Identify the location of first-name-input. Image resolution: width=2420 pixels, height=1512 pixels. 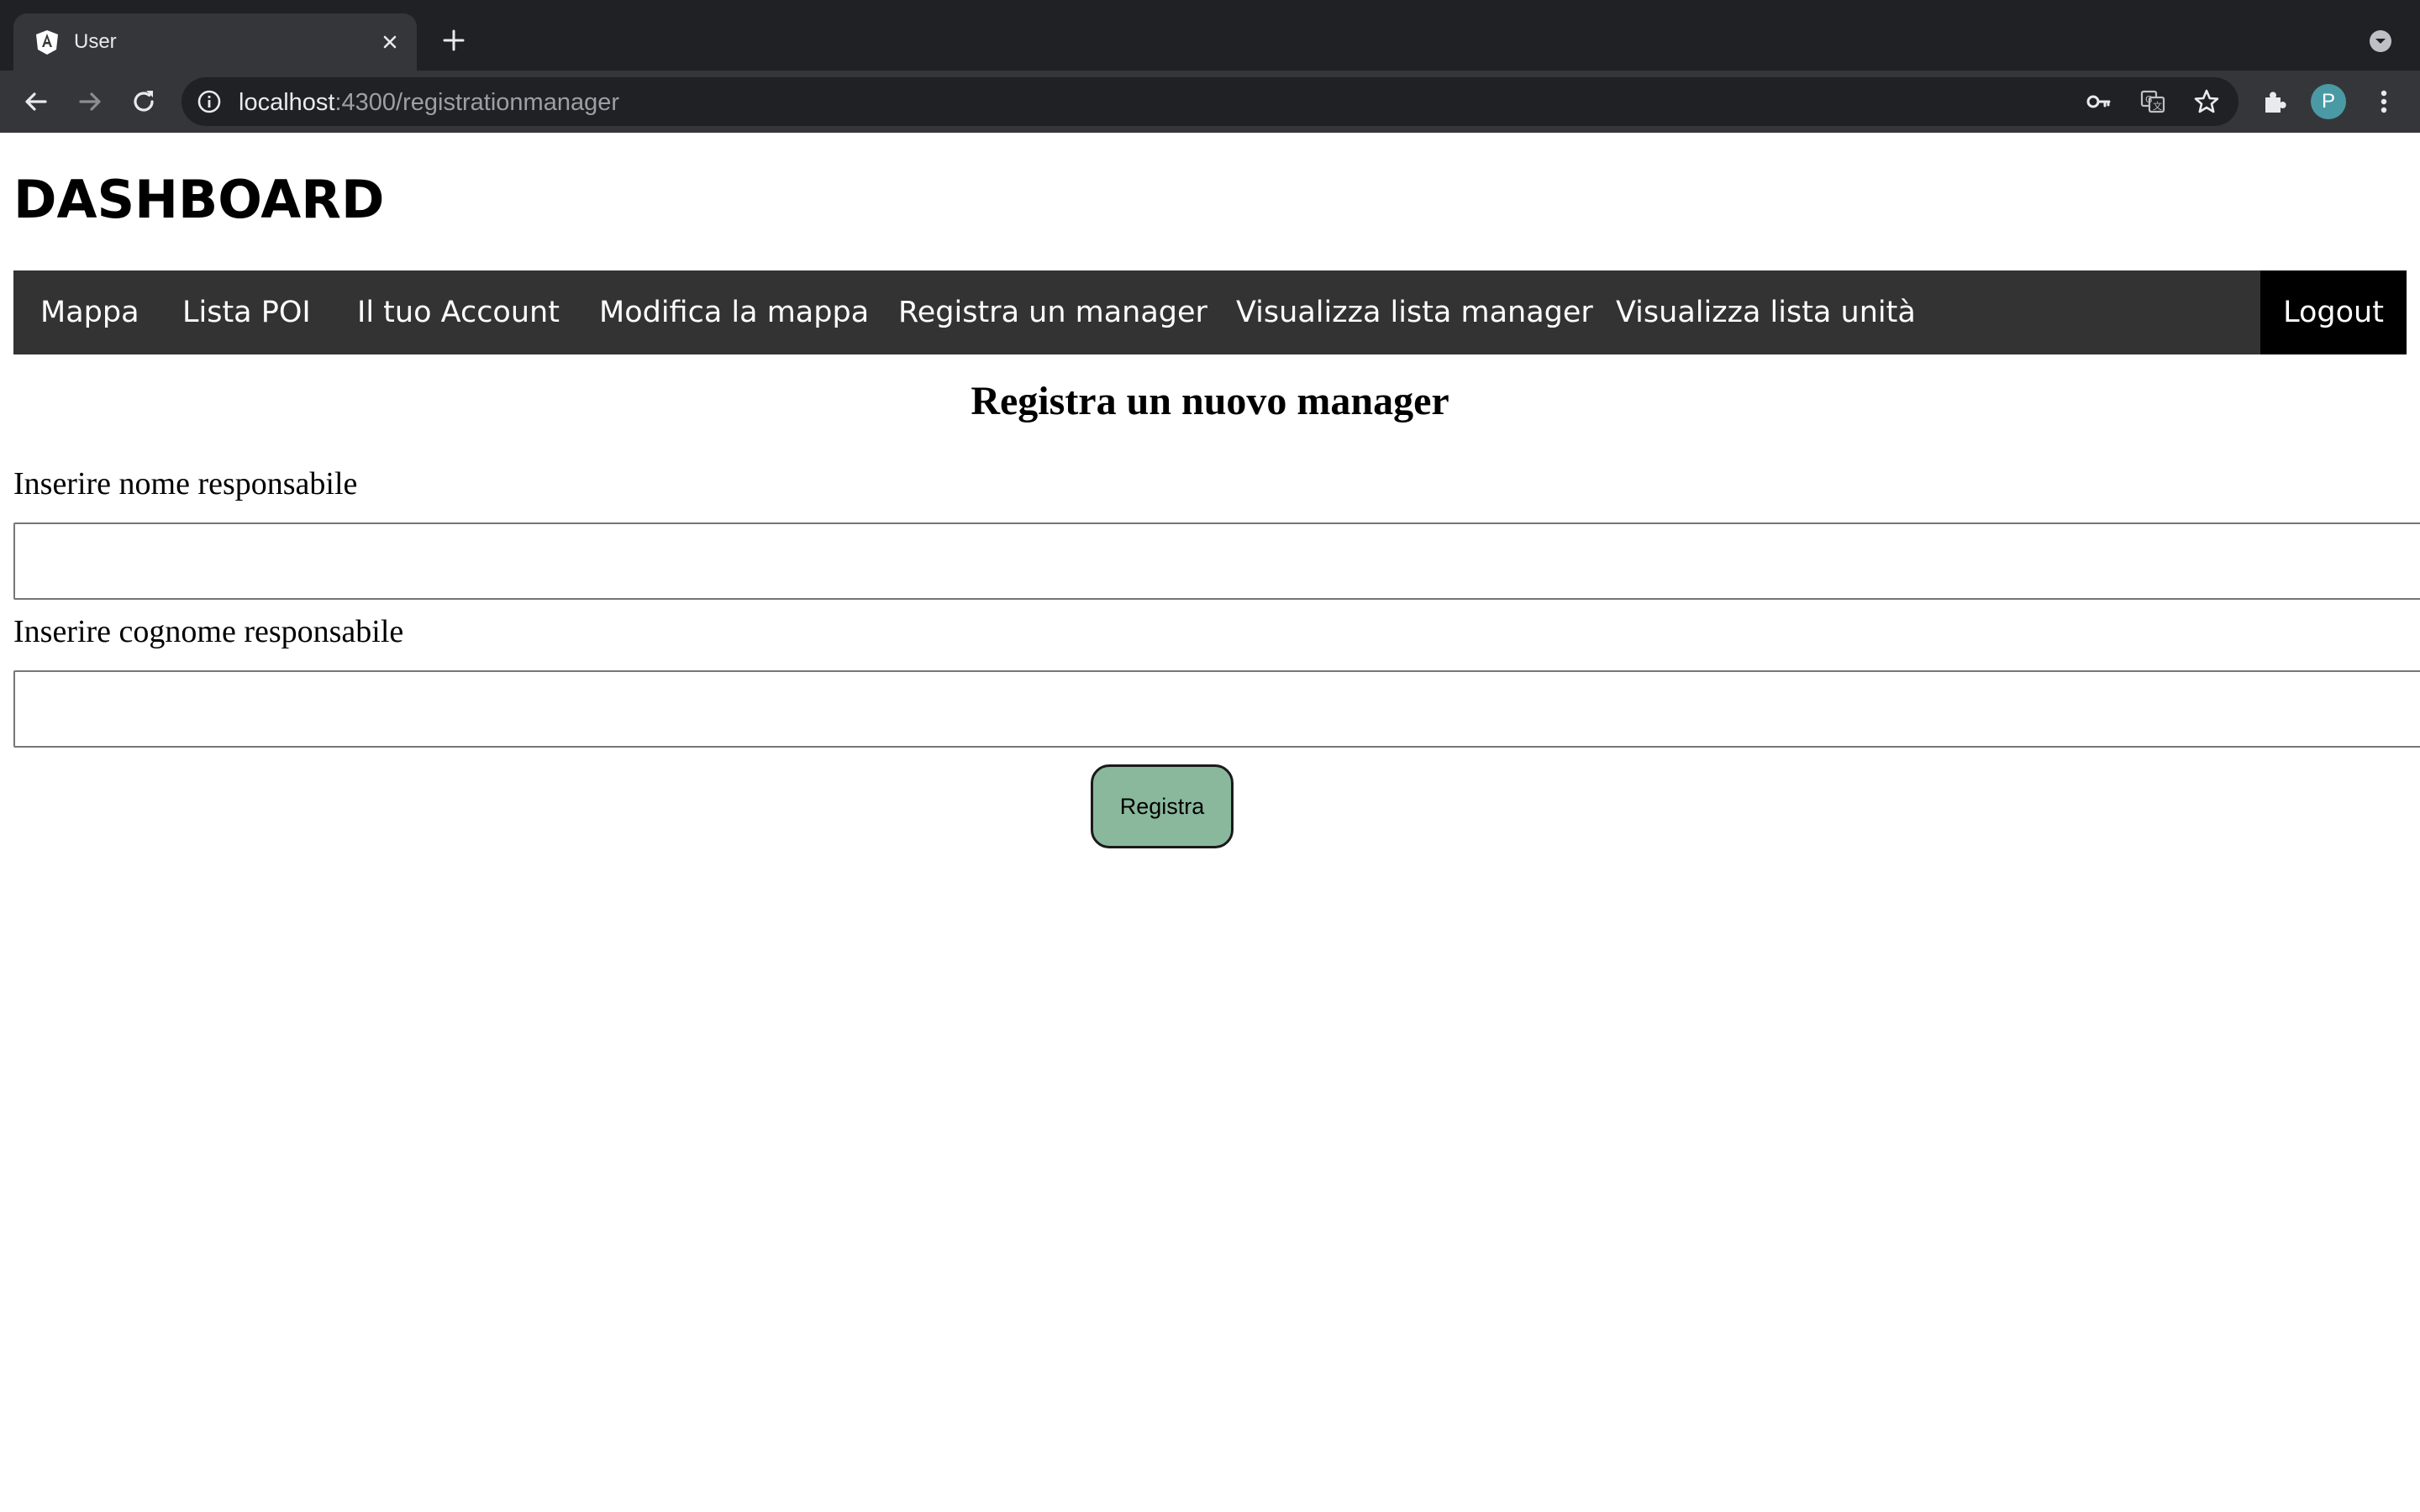
(1216, 561).